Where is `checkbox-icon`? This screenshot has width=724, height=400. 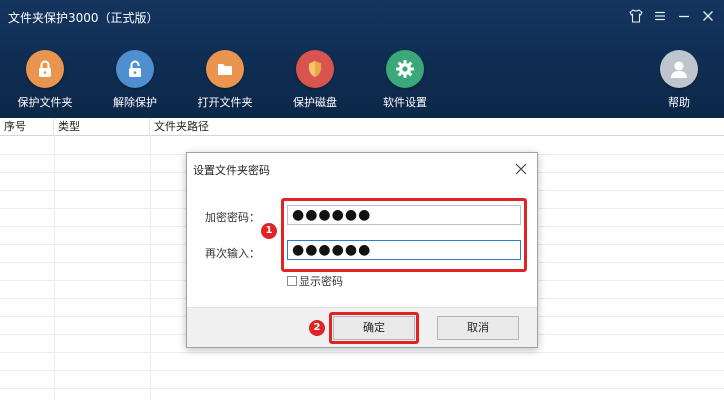
checkbox-icon is located at coordinates (292, 281).